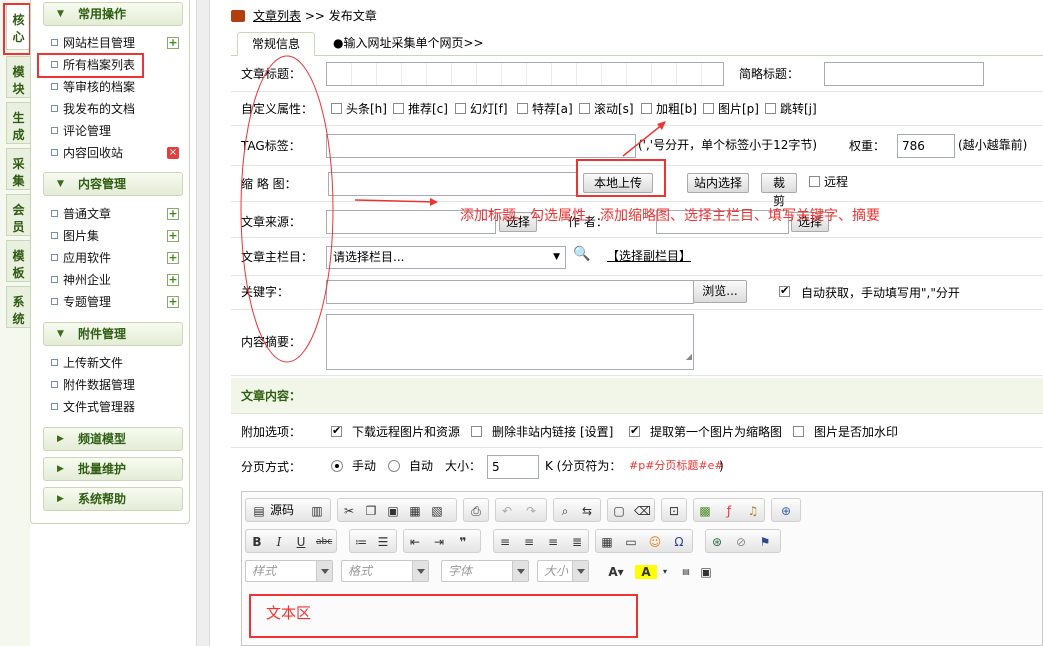  I want to click on section-batch: ▶ 批量维护, so click(113, 469).